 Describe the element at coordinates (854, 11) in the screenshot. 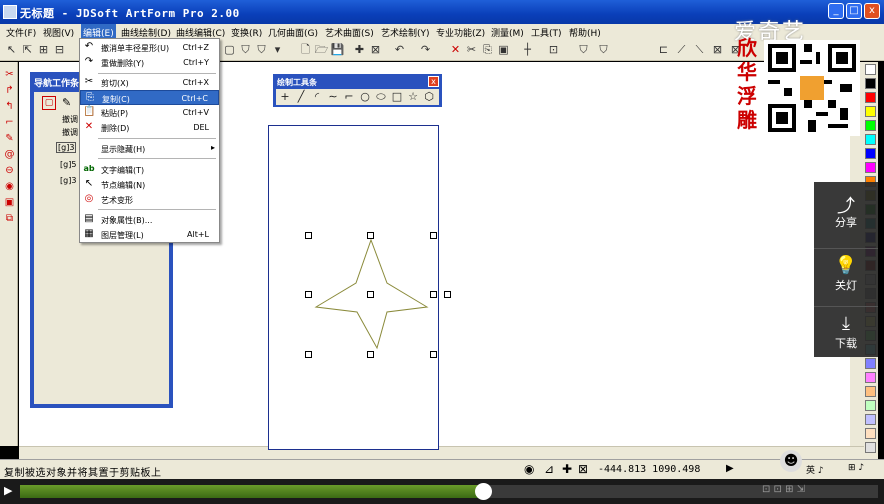

I see `maximize-button: □` at that location.